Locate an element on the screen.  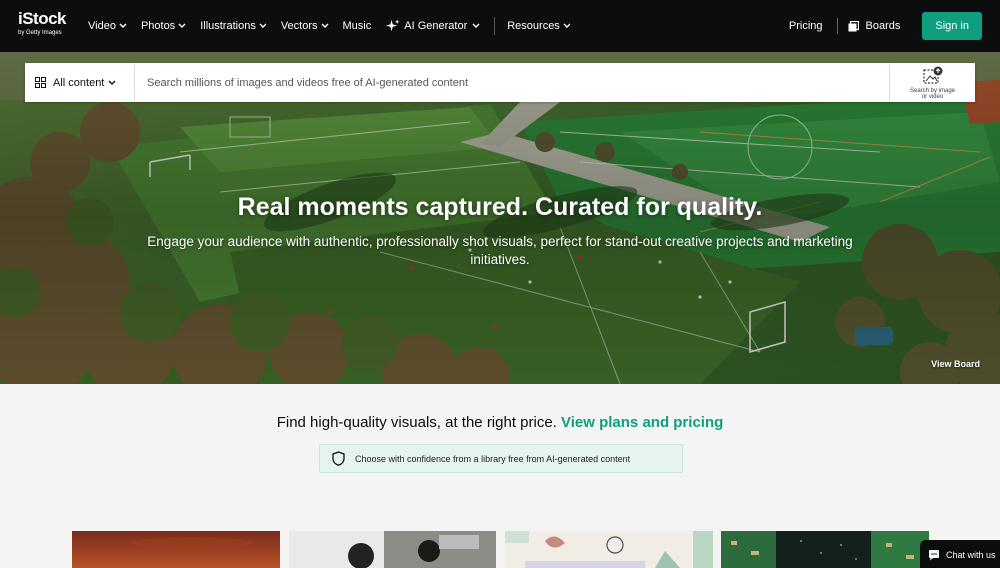
nav-vectors-label: Vectors is located at coordinates (299, 26).